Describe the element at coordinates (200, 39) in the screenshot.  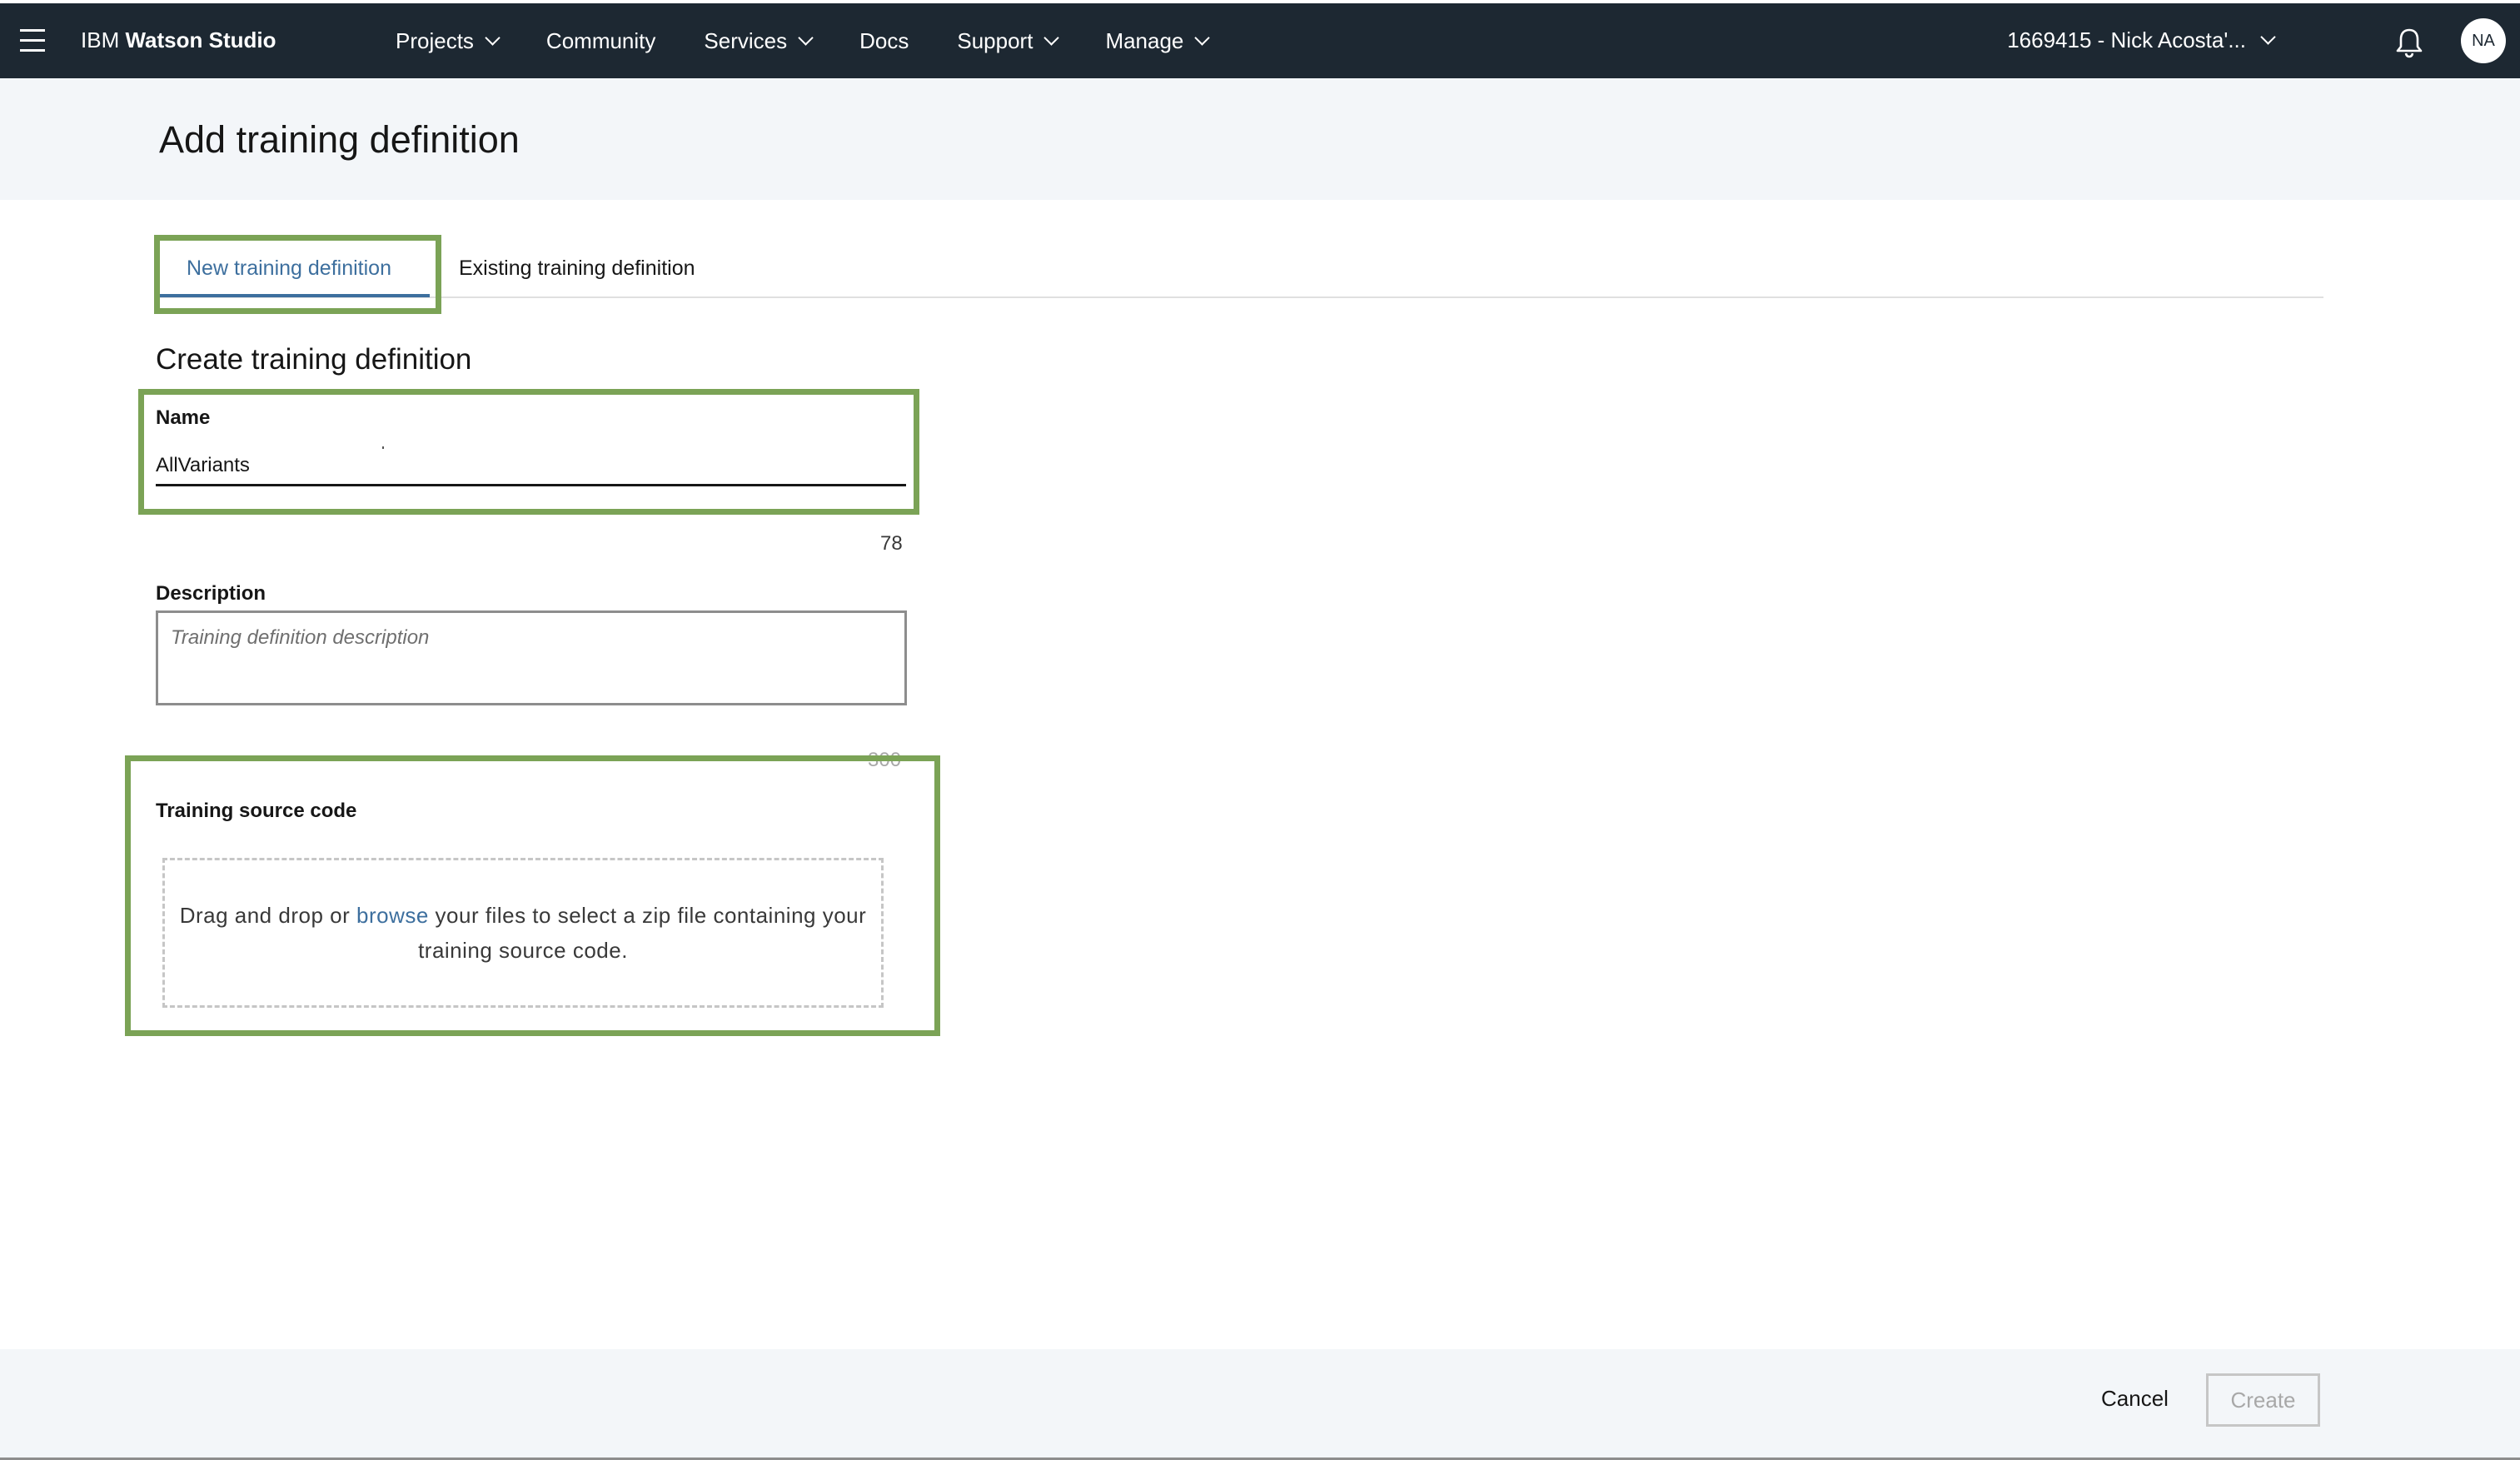
I see `brand-name: Watson Studio` at that location.